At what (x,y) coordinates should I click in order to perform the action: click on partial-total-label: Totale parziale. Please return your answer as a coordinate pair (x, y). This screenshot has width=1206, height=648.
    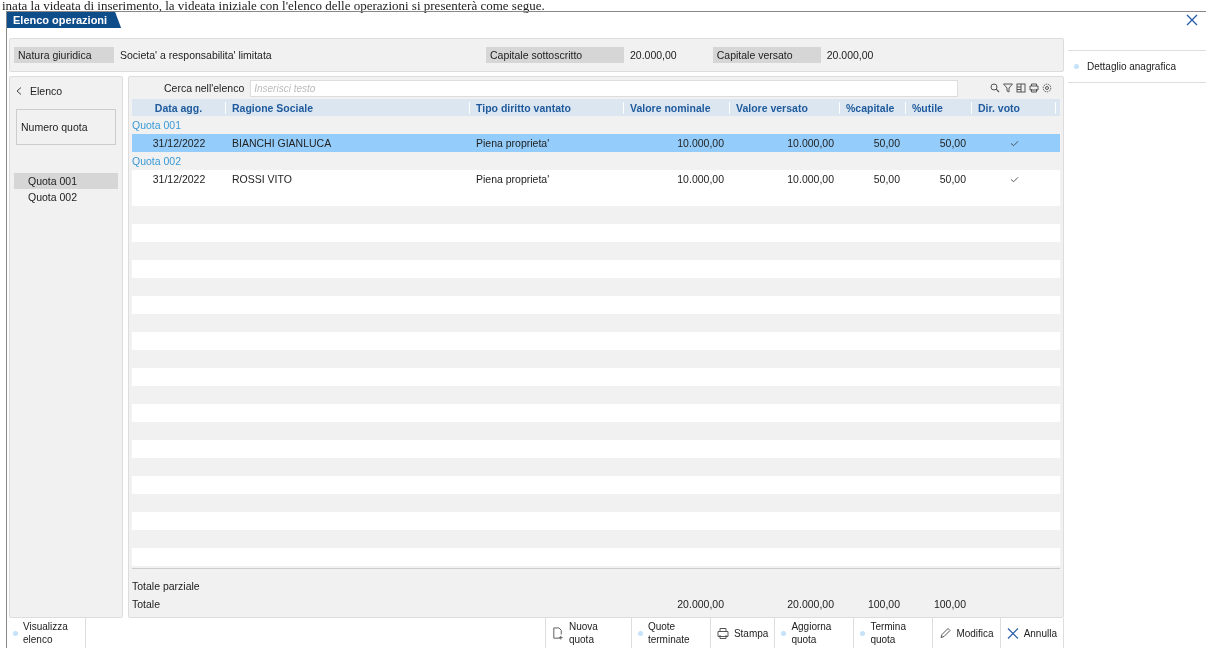
    Looking at the image, I should click on (166, 586).